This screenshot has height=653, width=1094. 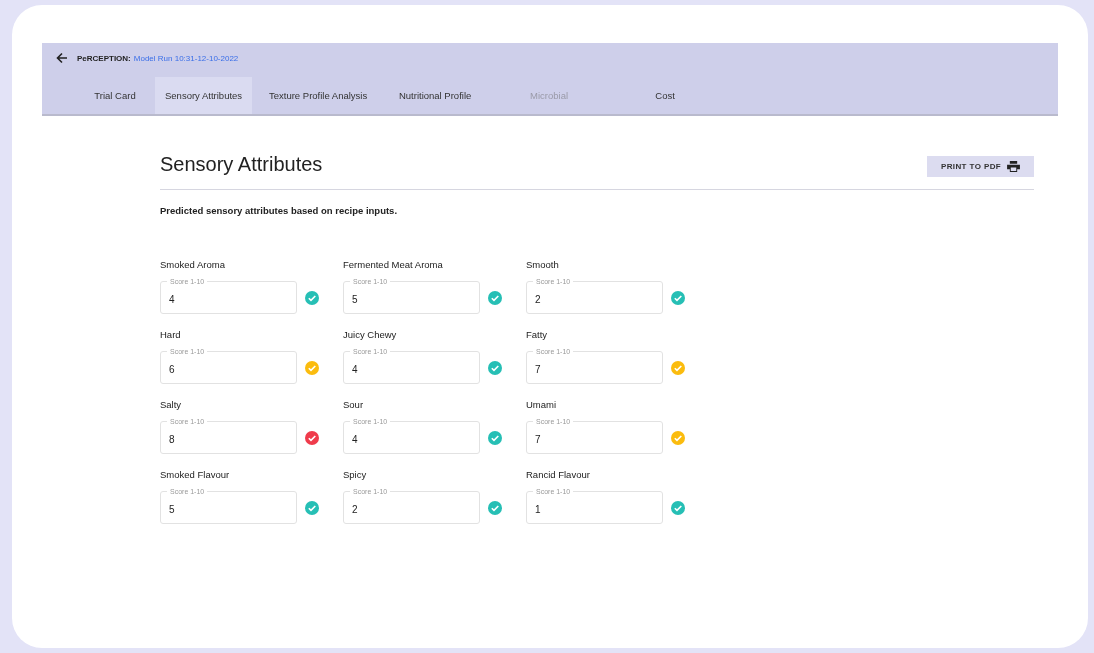 What do you see at coordinates (370, 335) in the screenshot?
I see `attribute-label: Juicy Chewy` at bounding box center [370, 335].